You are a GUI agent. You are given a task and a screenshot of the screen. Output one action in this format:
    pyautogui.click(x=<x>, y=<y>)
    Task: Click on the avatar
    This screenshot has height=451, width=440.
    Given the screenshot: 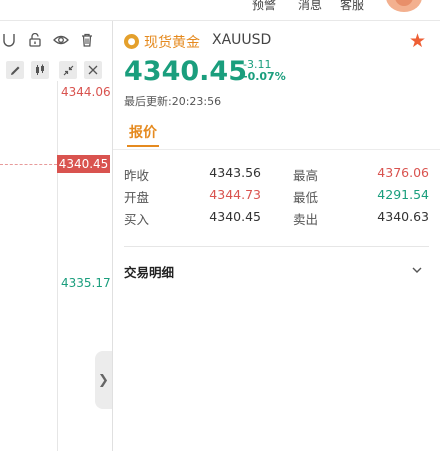 What is the action you would take?
    pyautogui.click(x=404, y=6)
    